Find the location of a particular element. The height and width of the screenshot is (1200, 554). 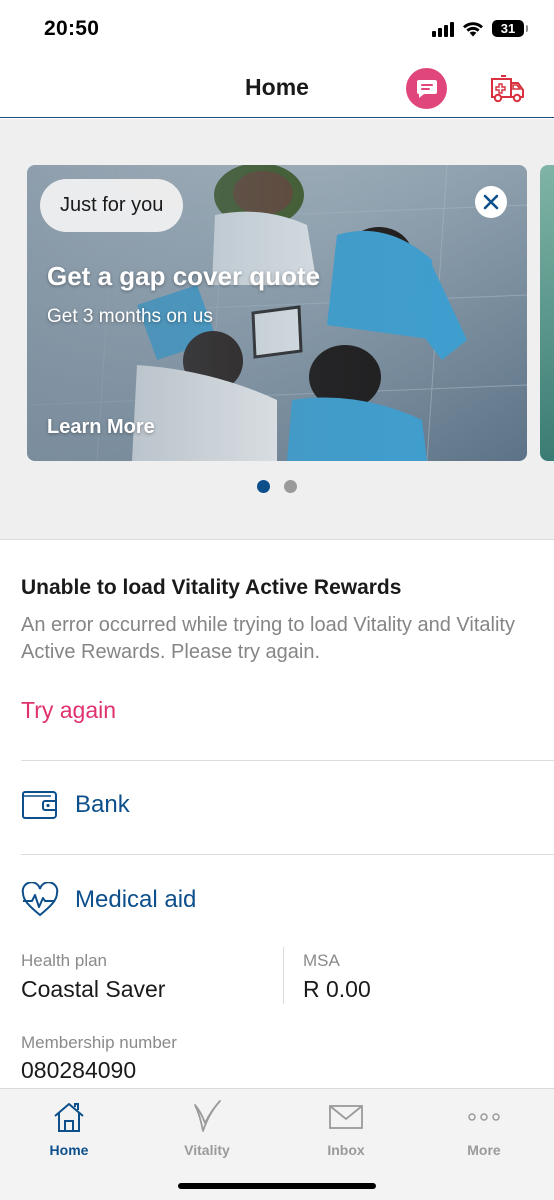

tab-more-label: More is located at coordinates (484, 1150).